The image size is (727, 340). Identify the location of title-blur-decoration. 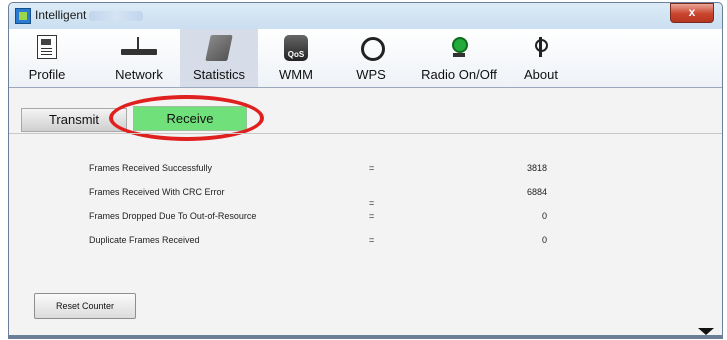
(116, 16).